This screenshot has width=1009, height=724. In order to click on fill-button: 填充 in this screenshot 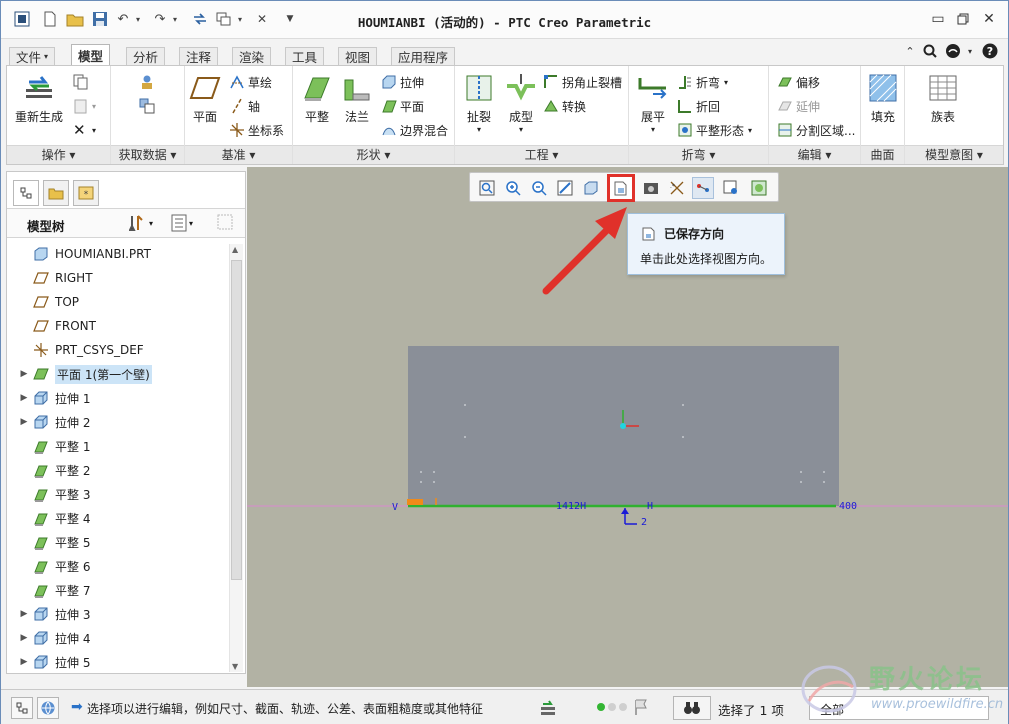, I will do `click(883, 98)`.